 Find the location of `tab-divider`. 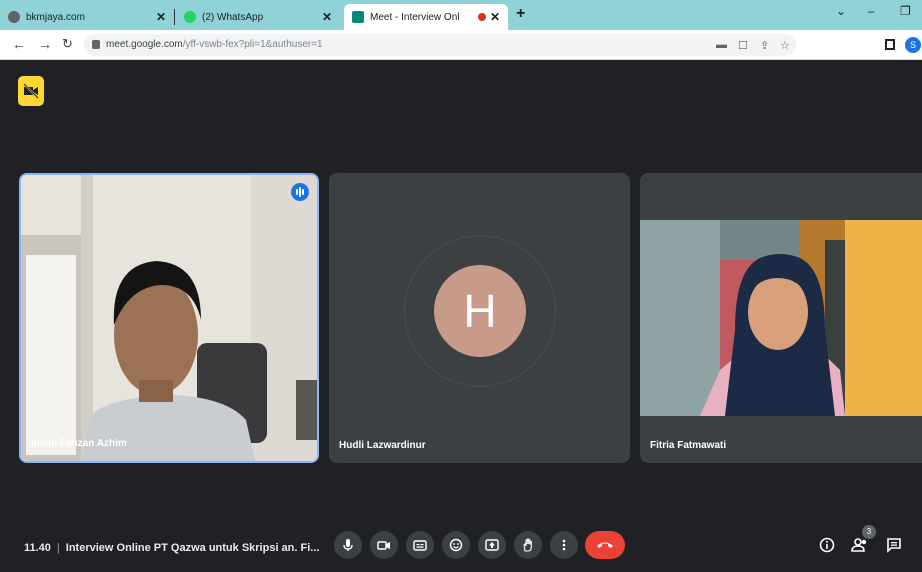

tab-divider is located at coordinates (174, 17).